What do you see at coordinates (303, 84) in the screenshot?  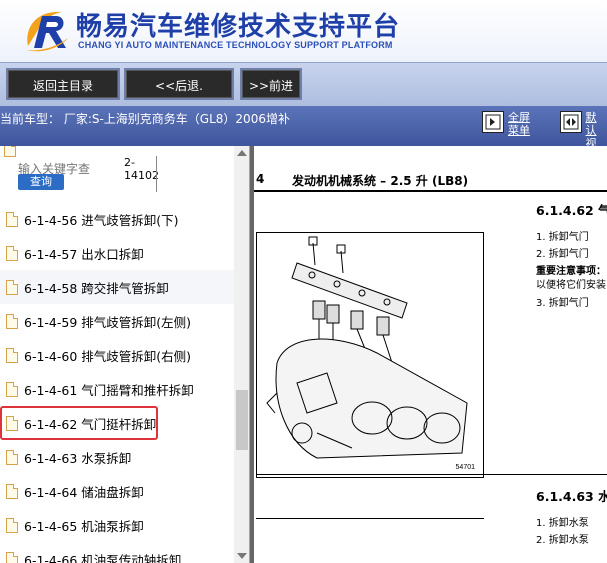 I see `navigation-bar: 返回主目录 <<后退. >>前进` at bounding box center [303, 84].